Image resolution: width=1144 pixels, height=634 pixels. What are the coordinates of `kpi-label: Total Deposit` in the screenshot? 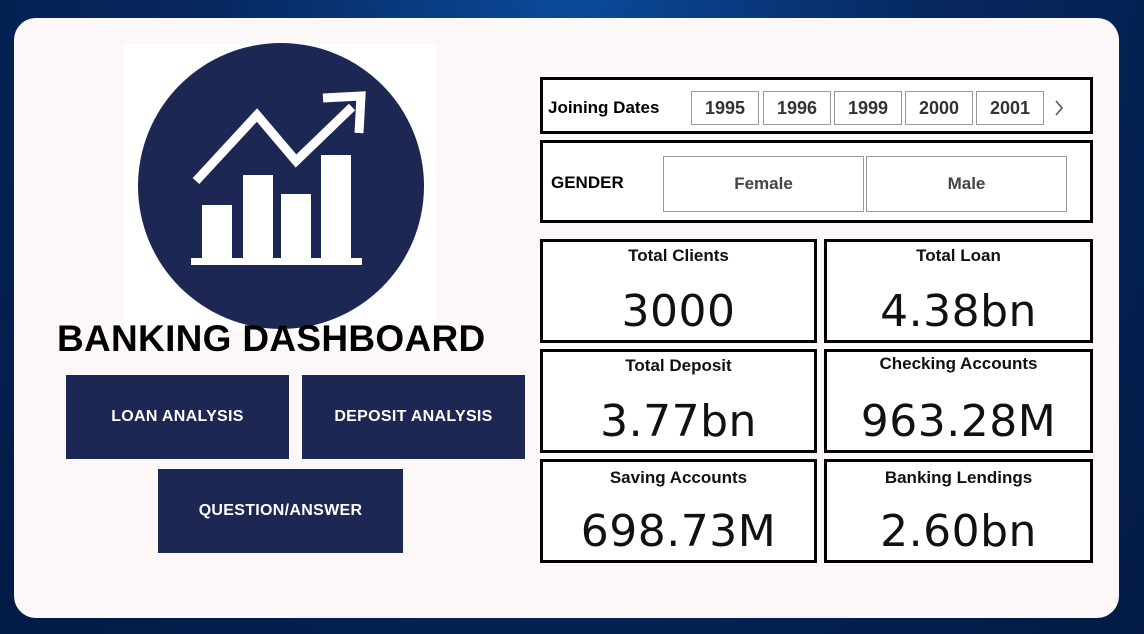 It's located at (678, 365).